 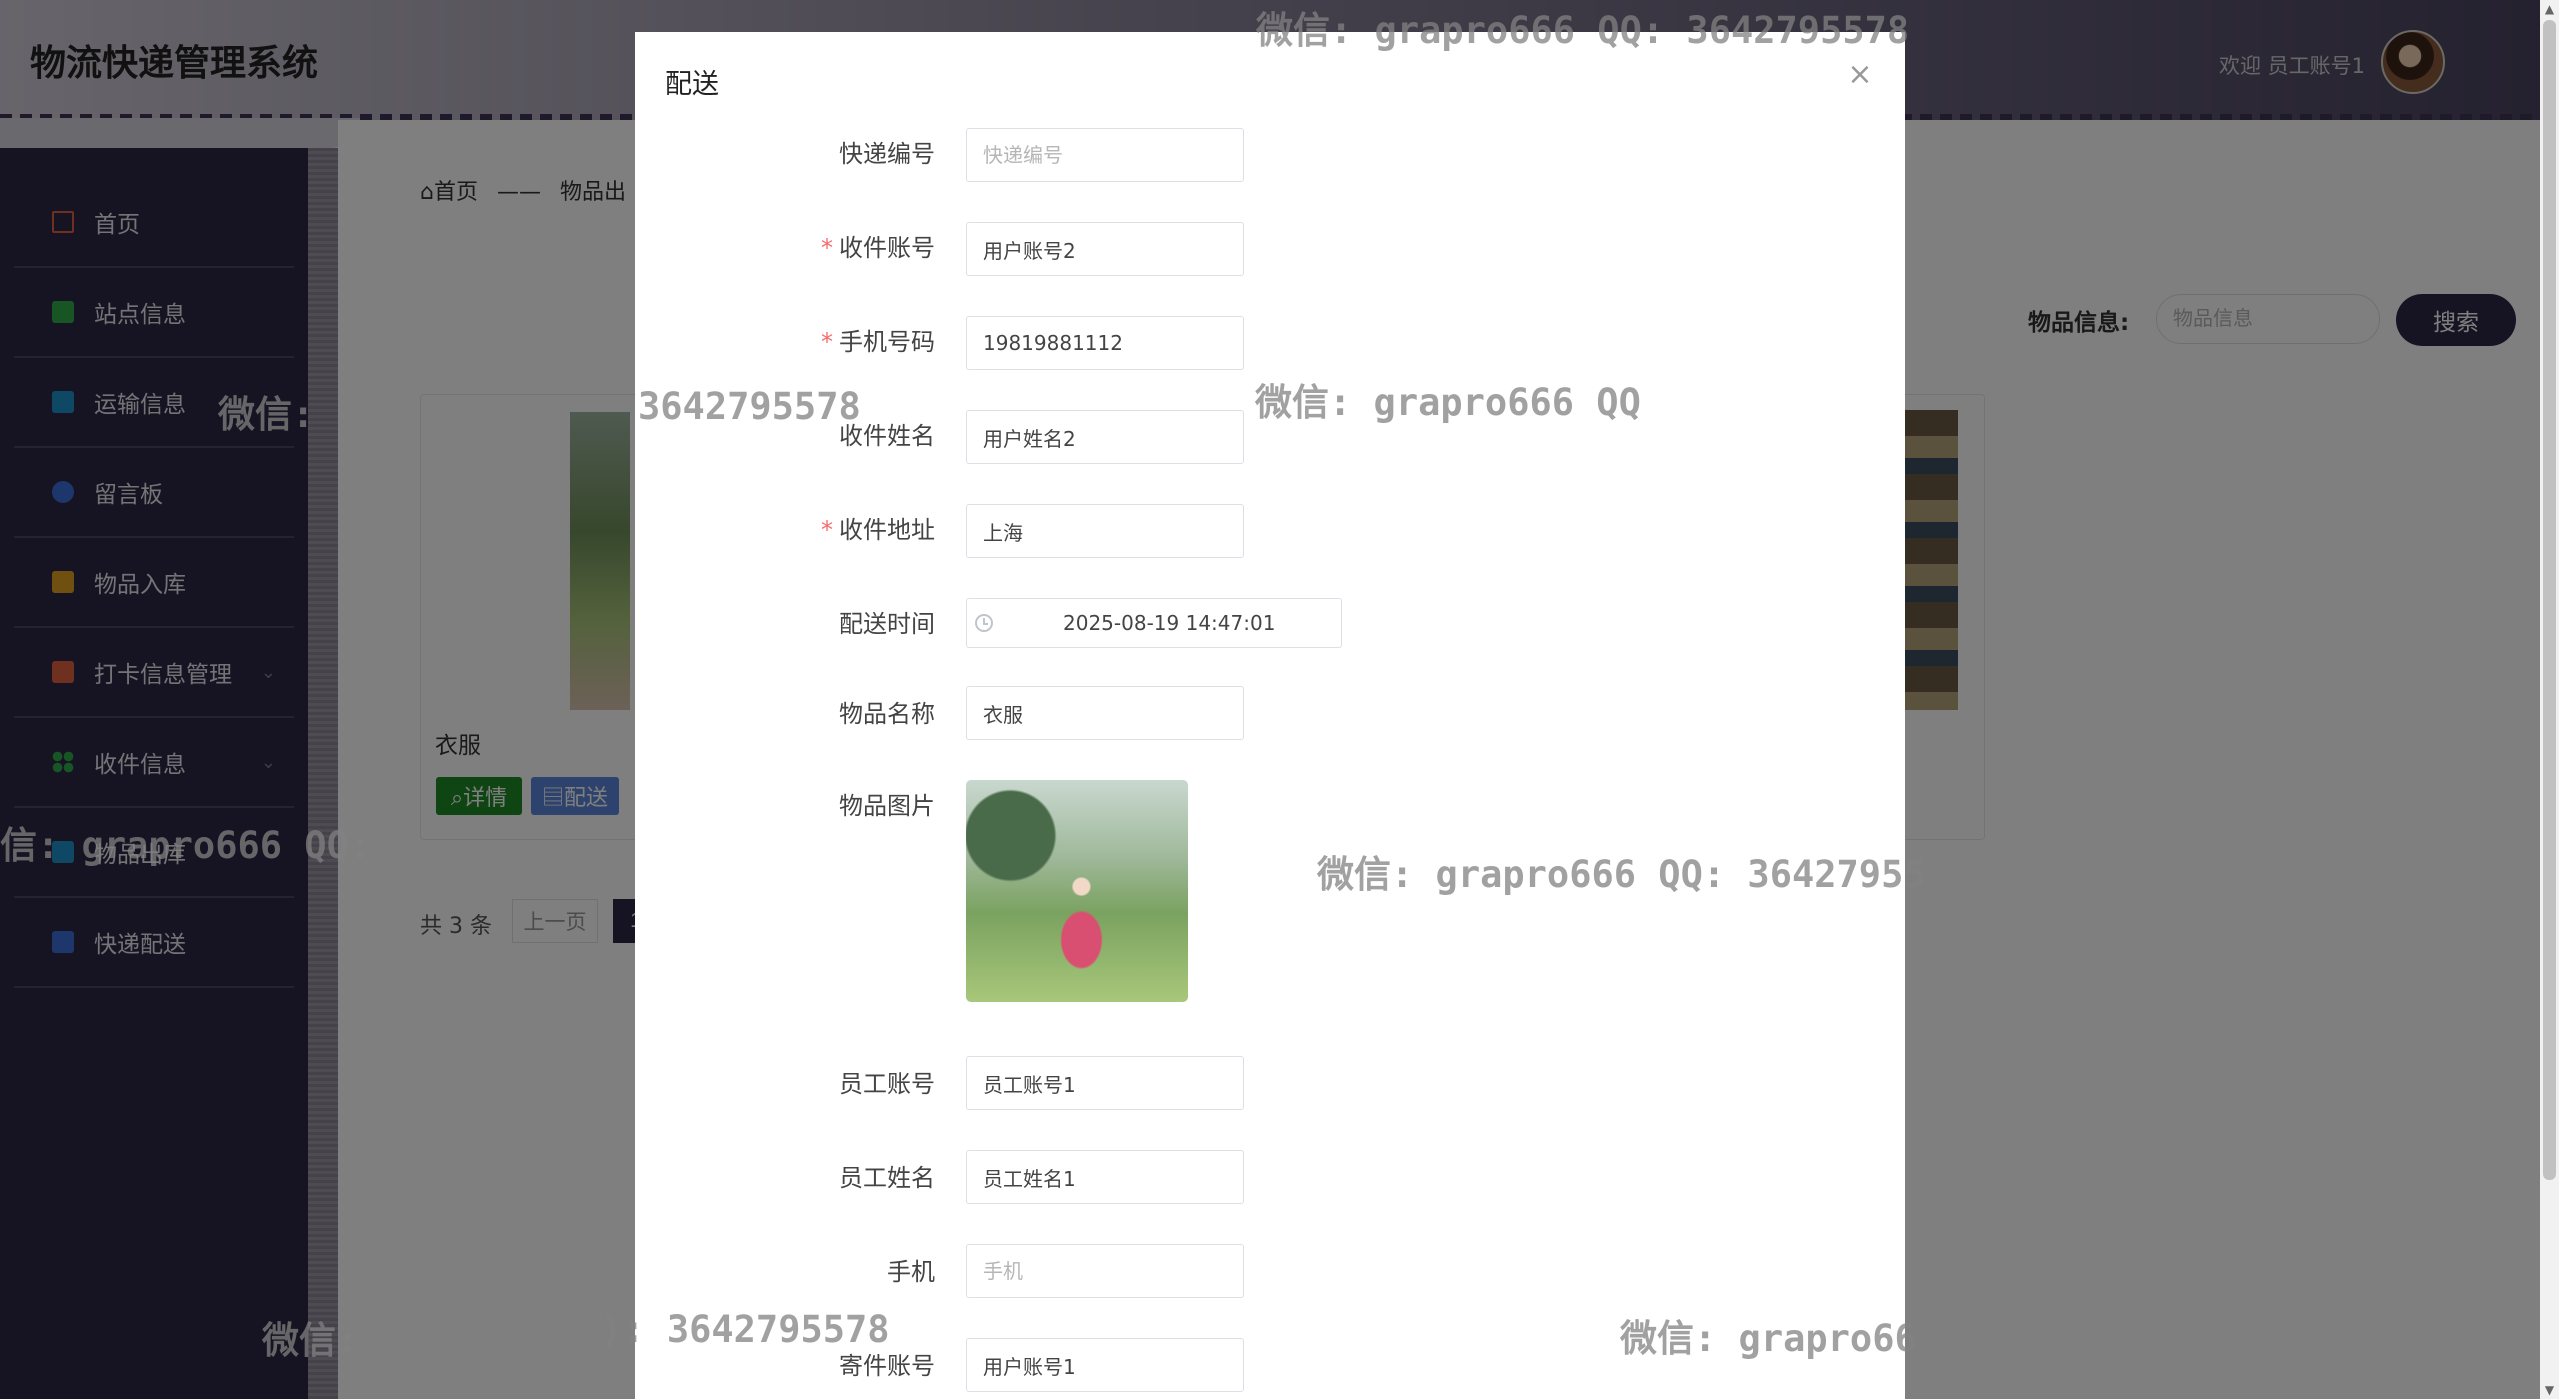 What do you see at coordinates (785, 245) in the screenshot?
I see `recipient-account-label: * 收件账号` at bounding box center [785, 245].